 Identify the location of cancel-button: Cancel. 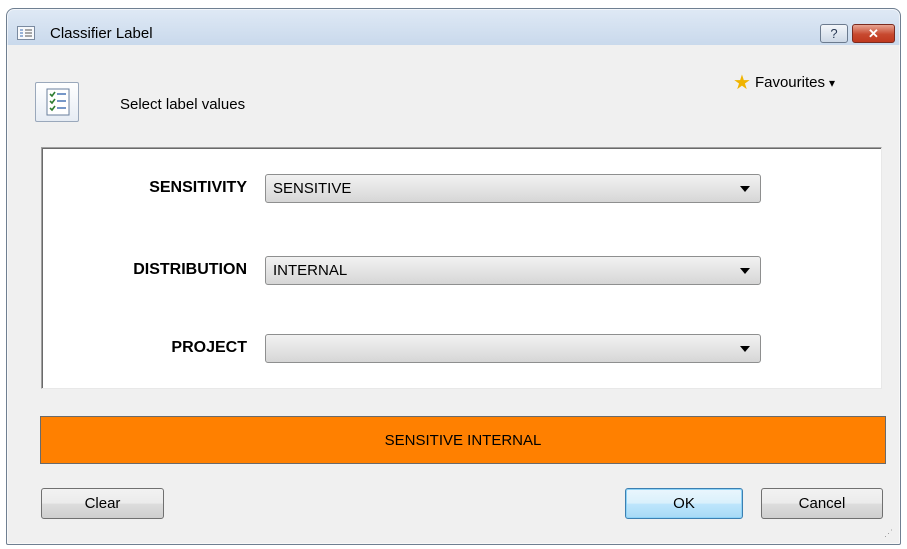
(822, 503).